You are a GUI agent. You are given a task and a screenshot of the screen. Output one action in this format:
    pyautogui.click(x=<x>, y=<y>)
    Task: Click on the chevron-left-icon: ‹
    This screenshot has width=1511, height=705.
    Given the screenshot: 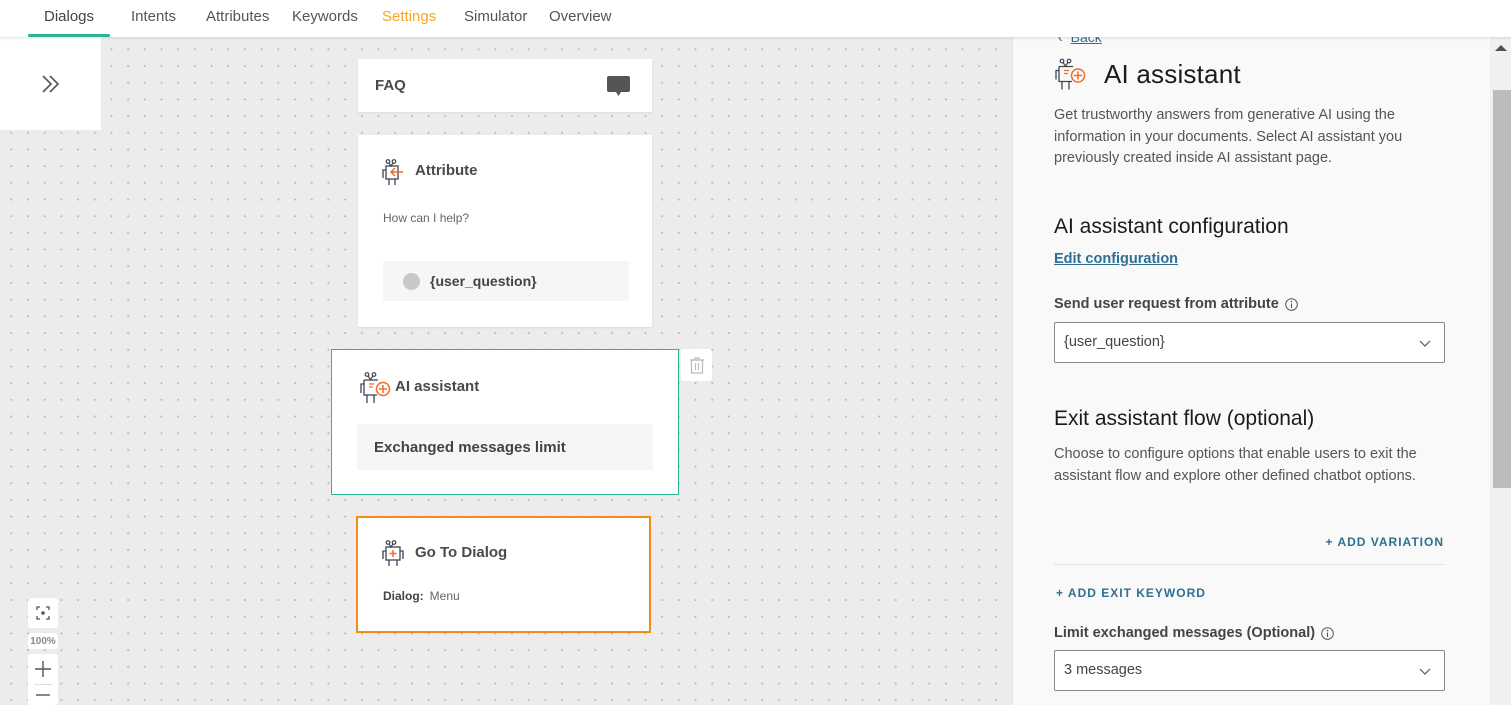 What is the action you would take?
    pyautogui.click(x=1060, y=41)
    